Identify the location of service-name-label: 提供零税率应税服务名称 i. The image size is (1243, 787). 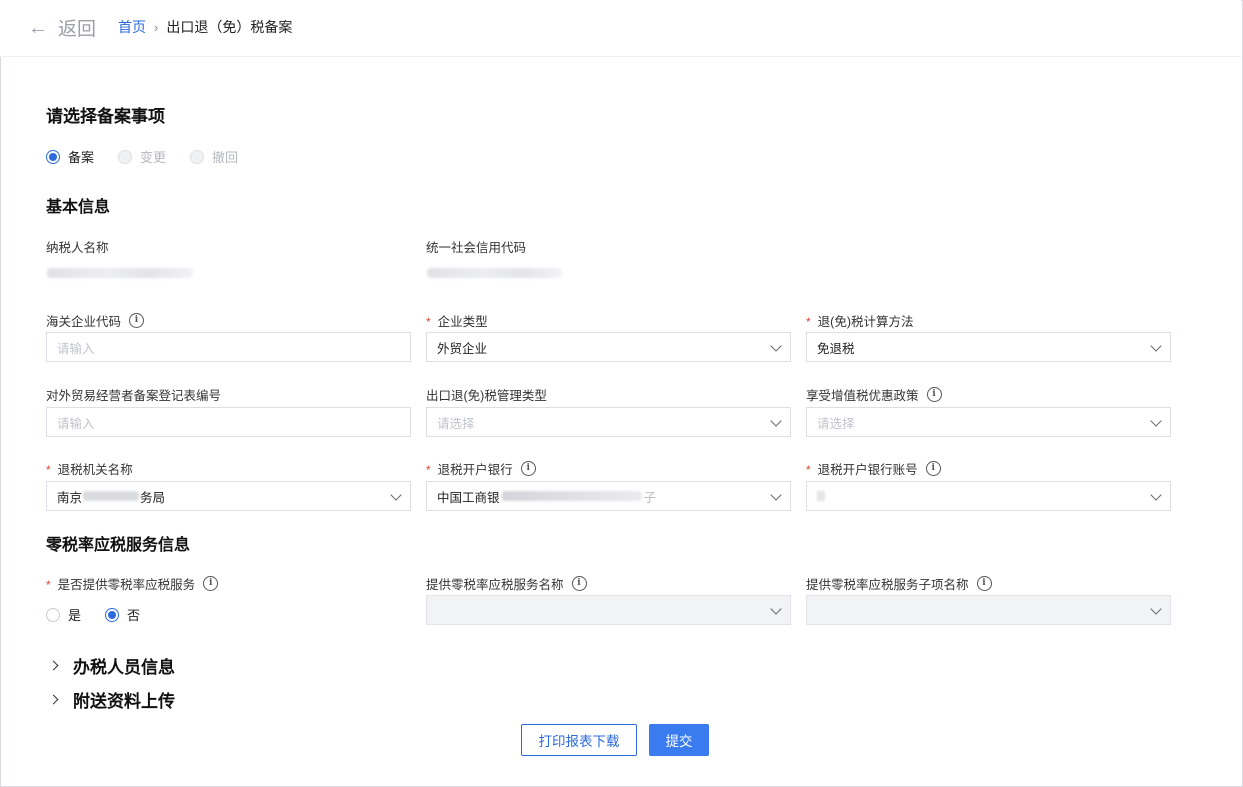
(506, 583).